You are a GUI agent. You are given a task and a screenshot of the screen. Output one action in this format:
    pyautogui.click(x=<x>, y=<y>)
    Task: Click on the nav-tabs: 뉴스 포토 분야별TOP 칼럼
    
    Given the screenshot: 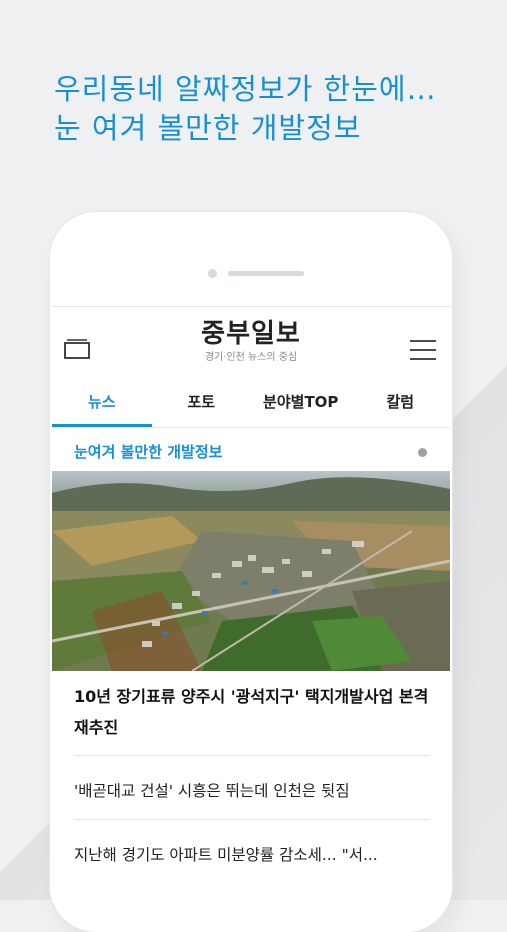 What is the action you would take?
    pyautogui.click(x=251, y=403)
    